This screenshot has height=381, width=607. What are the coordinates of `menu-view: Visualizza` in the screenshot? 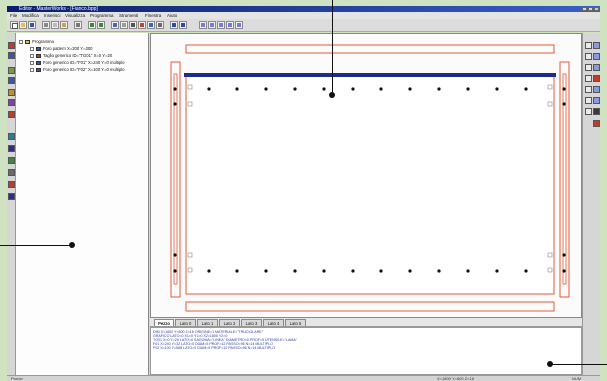 It's located at (75, 15).